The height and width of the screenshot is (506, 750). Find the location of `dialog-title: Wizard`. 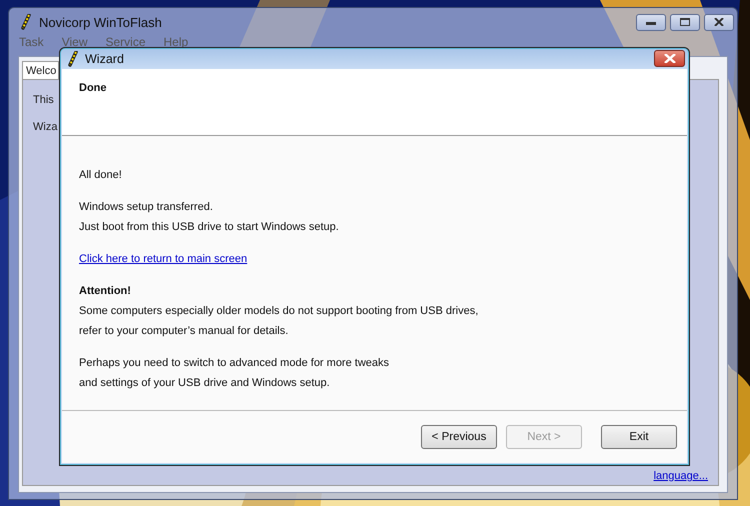

dialog-title: Wizard is located at coordinates (104, 59).